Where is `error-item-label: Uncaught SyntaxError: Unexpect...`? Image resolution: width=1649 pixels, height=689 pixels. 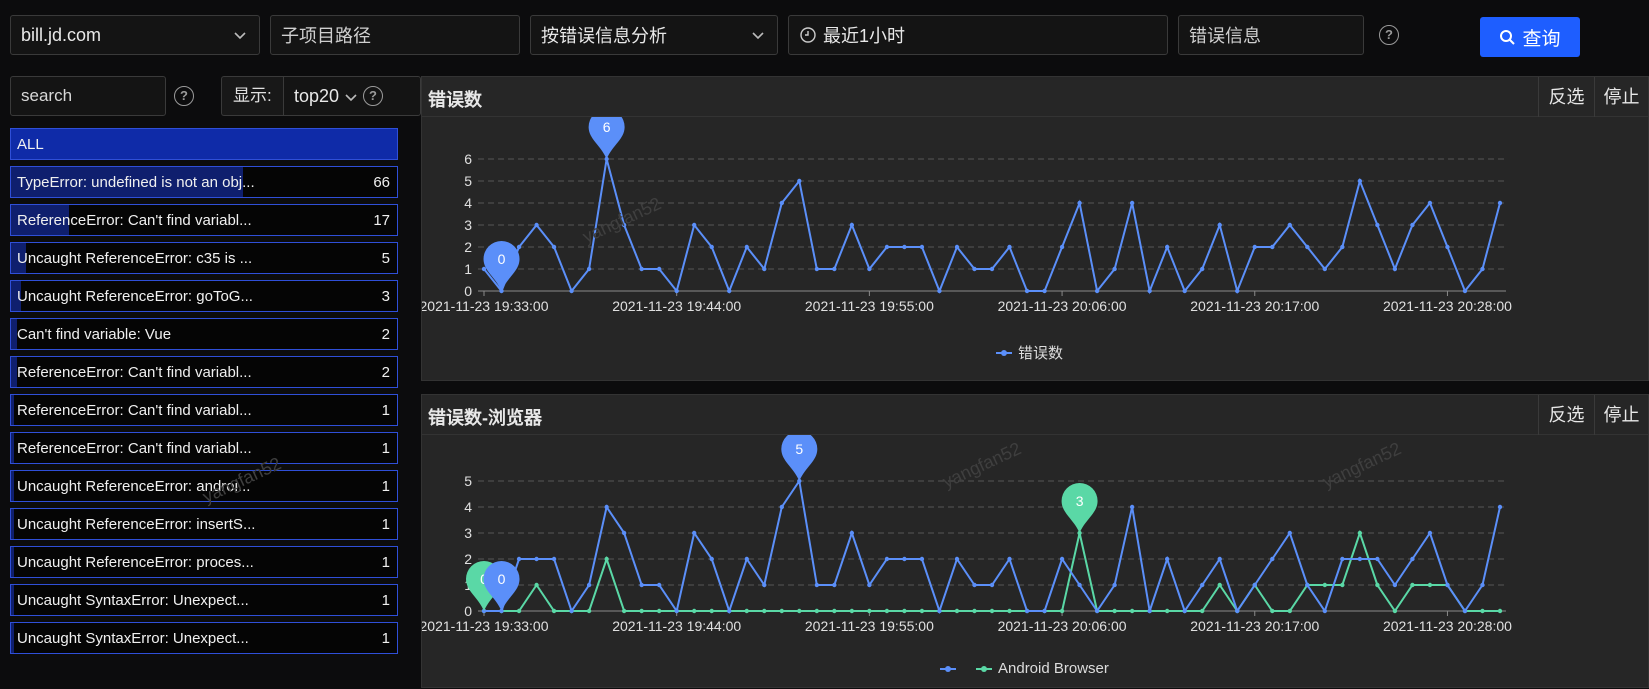 error-item-label: Uncaught SyntaxError: Unexpect... is located at coordinates (133, 600).